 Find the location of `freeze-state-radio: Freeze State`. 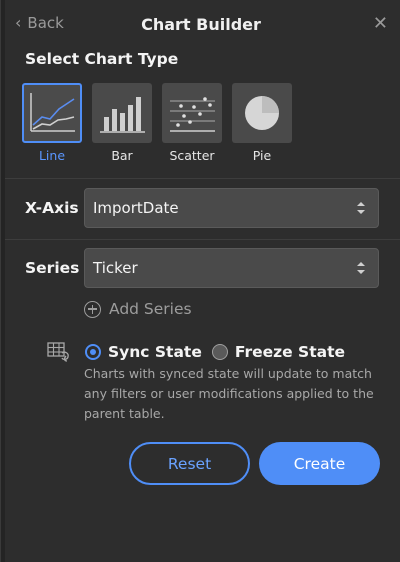

freeze-state-radio: Freeze State is located at coordinates (278, 352).